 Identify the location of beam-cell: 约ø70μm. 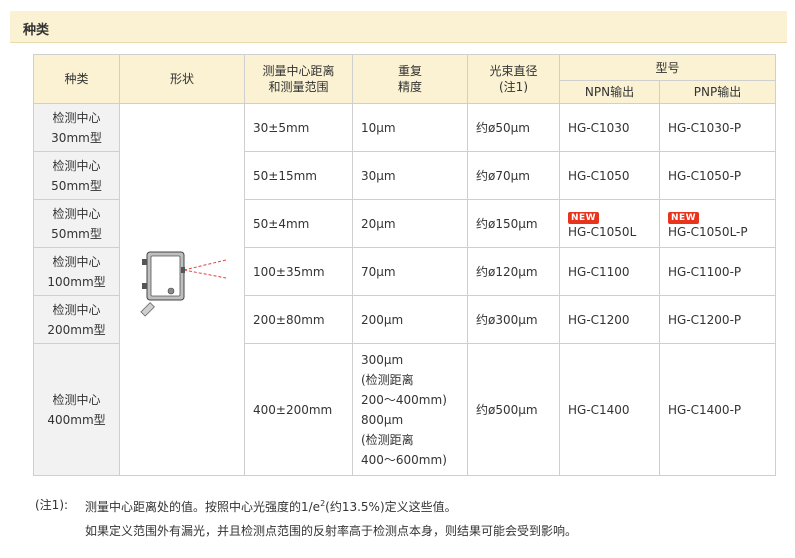
(513, 175).